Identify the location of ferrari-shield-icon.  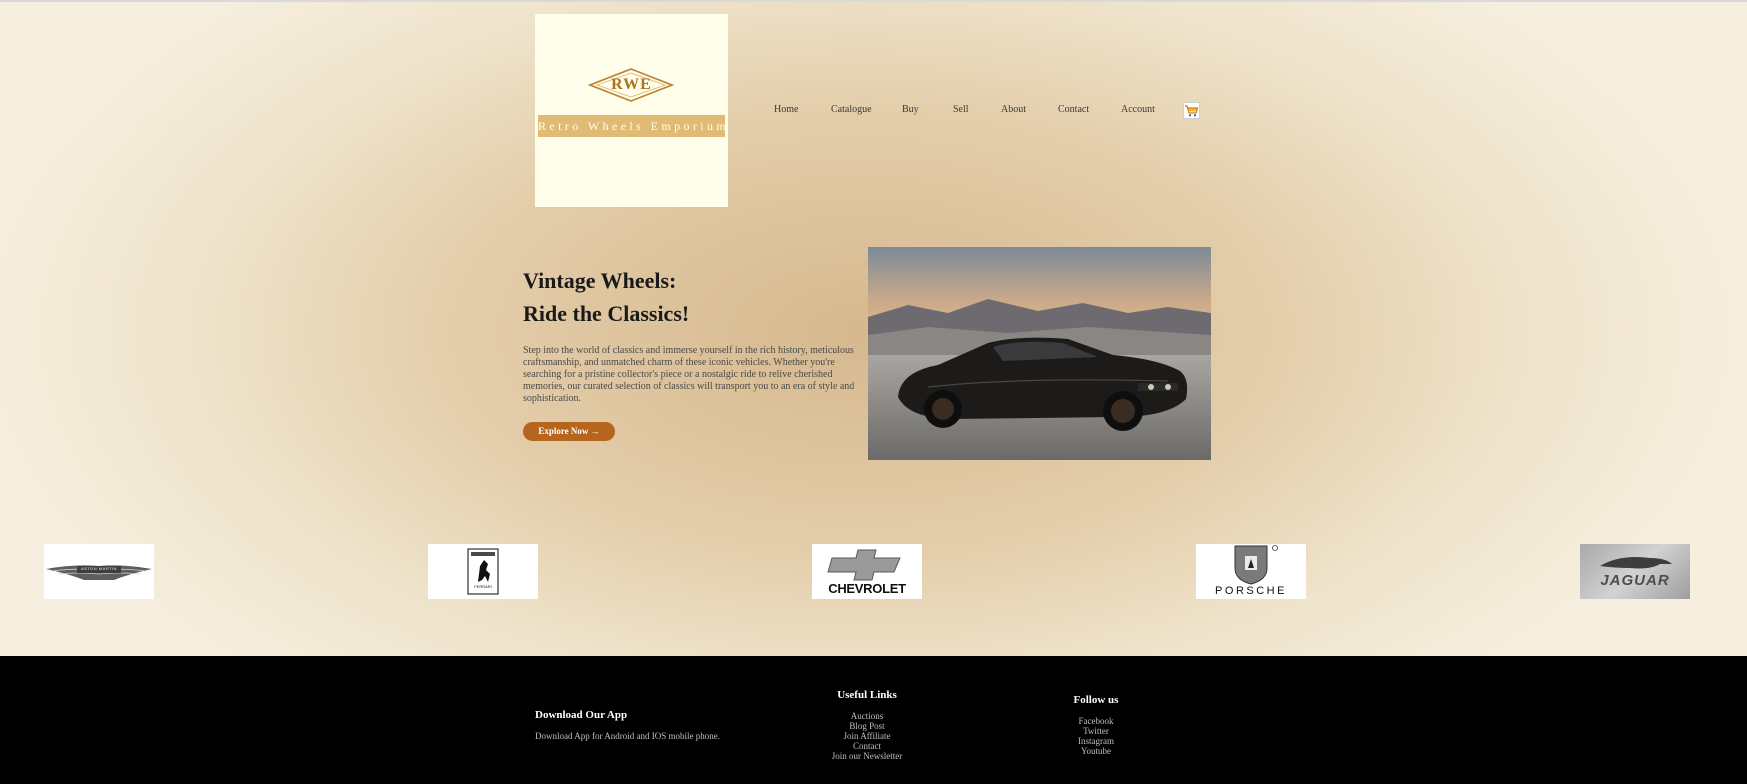
(483, 571).